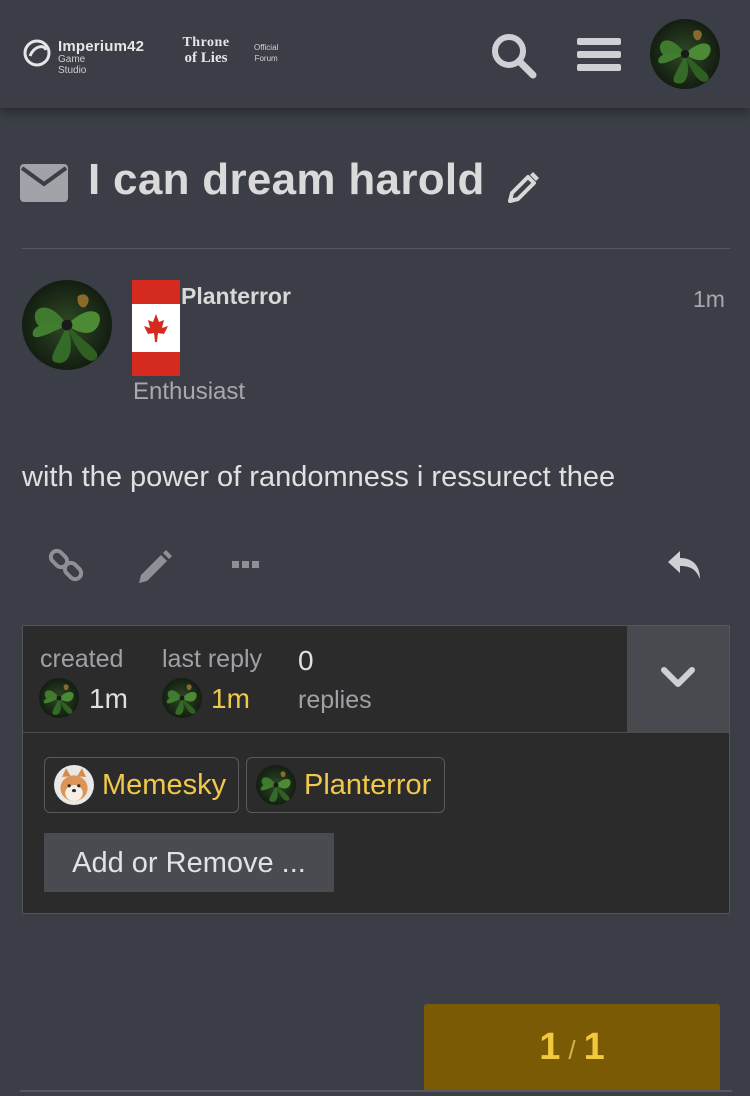  What do you see at coordinates (524, 185) in the screenshot?
I see `edit-title-pencil-icon` at bounding box center [524, 185].